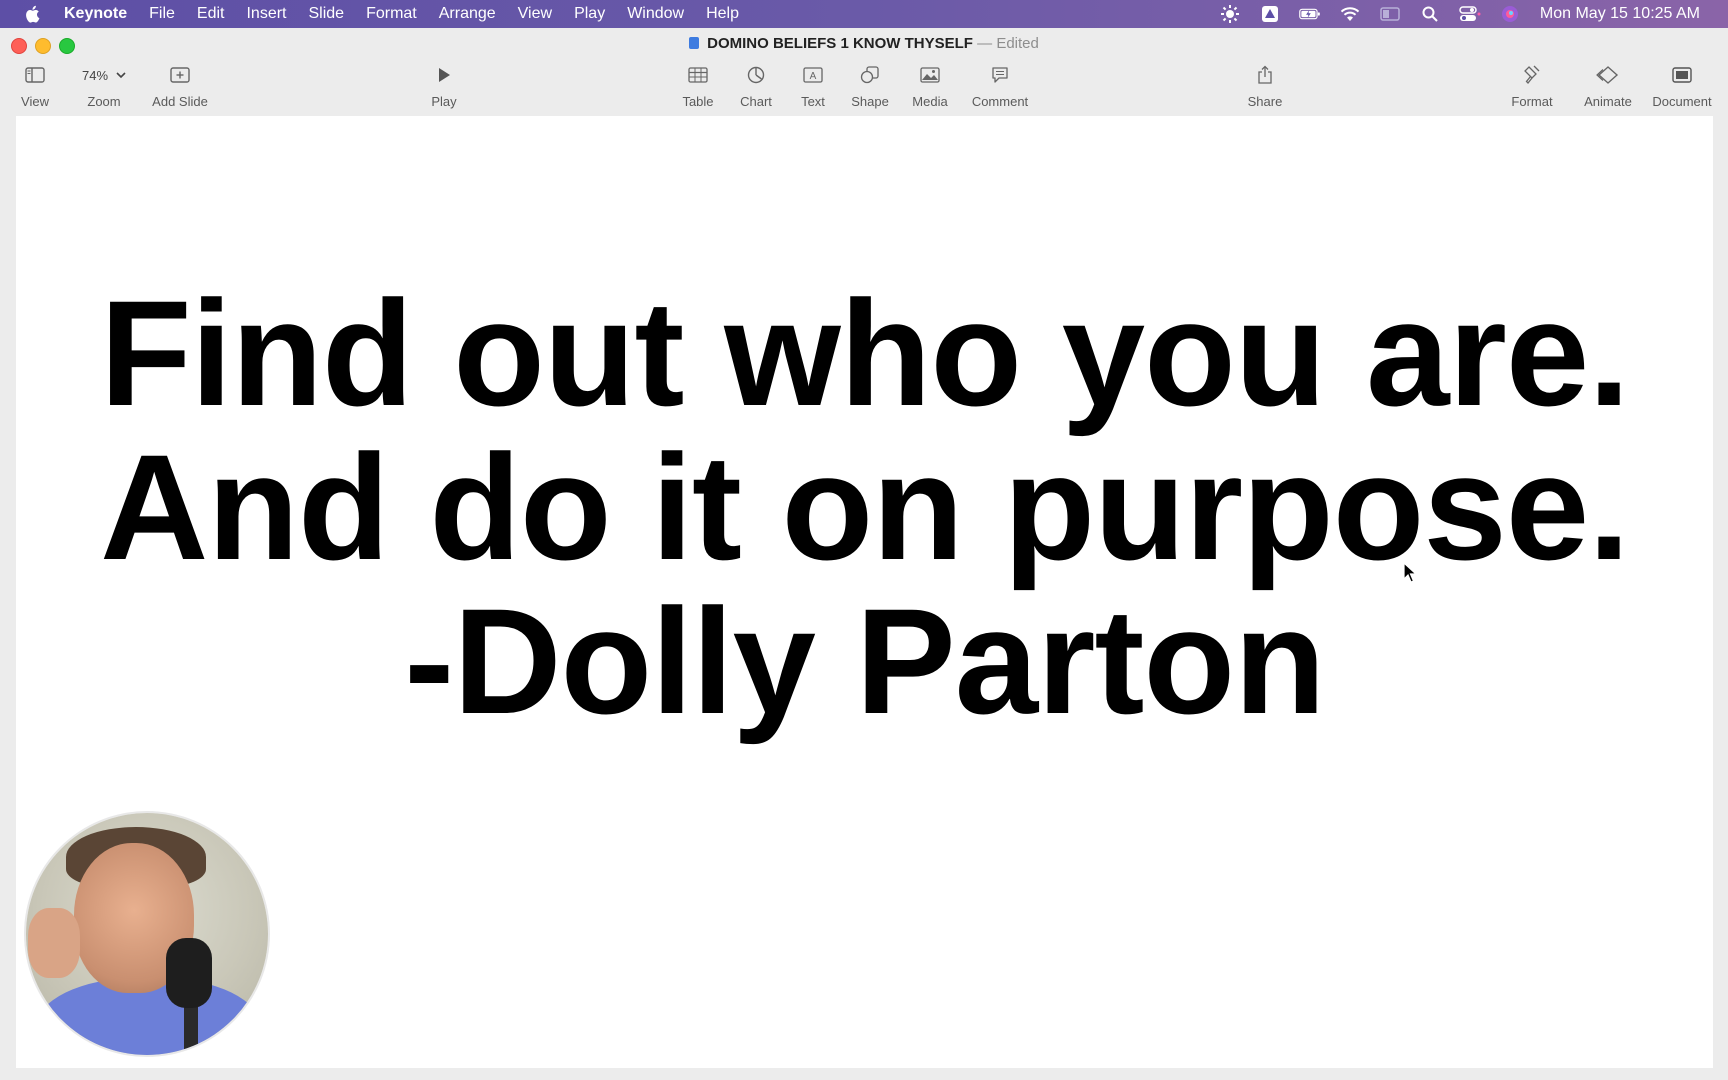  What do you see at coordinates (35, 101) in the screenshot?
I see `view-label: View` at bounding box center [35, 101].